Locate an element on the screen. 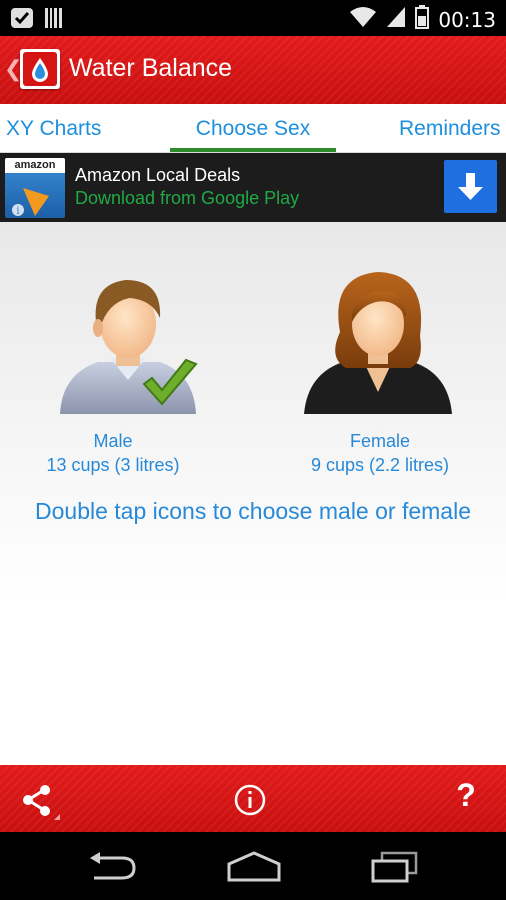 The height and width of the screenshot is (900, 506). back-icon is located at coordinates (113, 866).